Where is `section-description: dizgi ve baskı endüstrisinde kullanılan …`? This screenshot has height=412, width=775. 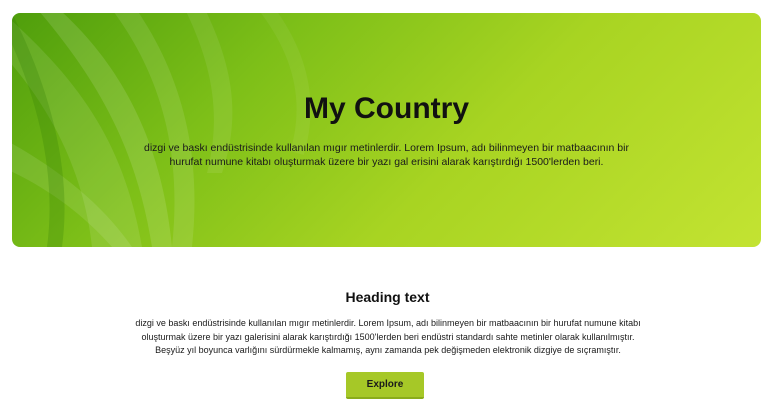
section-description: dizgi ve baskı endüstrisinde kullanılan … is located at coordinates (388, 337).